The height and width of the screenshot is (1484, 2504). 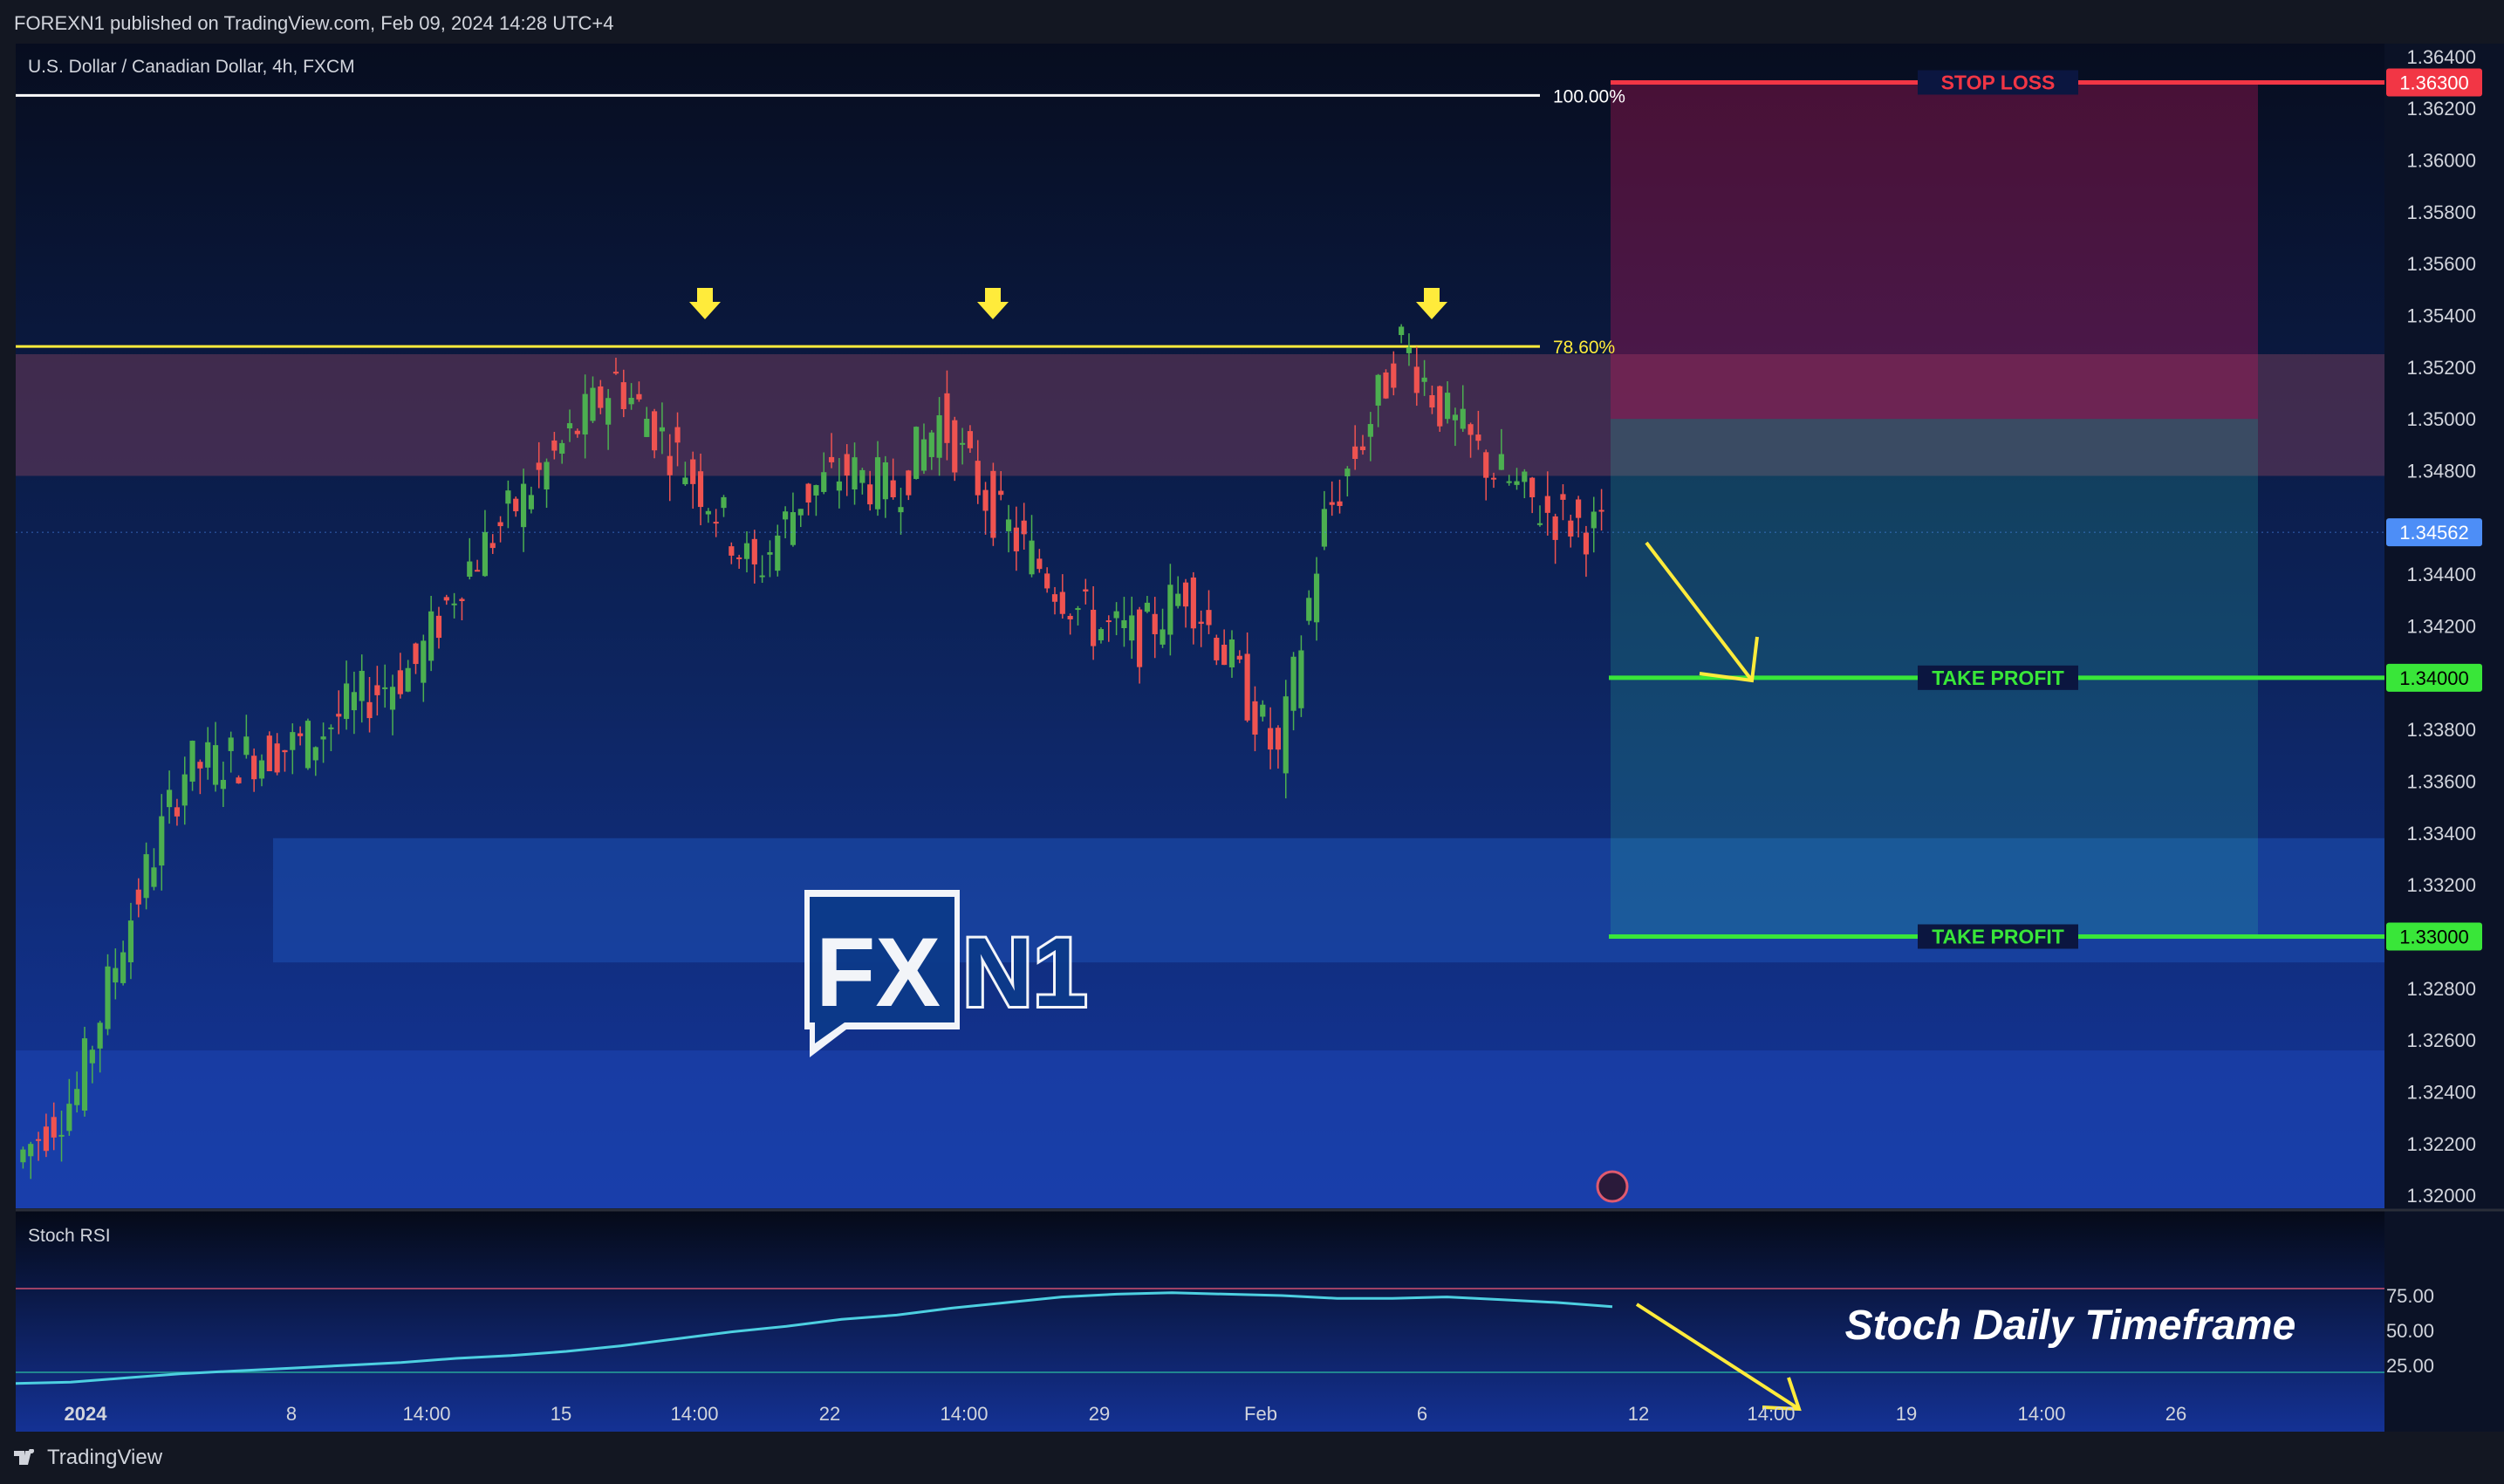 What do you see at coordinates (1998, 937) in the screenshot?
I see `take-profit-label-2: TAKE PROFIT` at bounding box center [1998, 937].